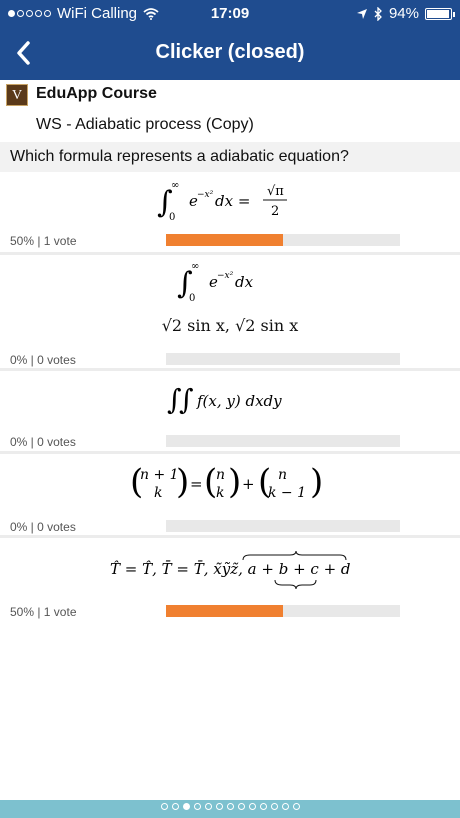 Image resolution: width=460 pixels, height=818 pixels. What do you see at coordinates (43, 241) in the screenshot?
I see `vote-stat-1: 50% | 1 vote` at bounding box center [43, 241].